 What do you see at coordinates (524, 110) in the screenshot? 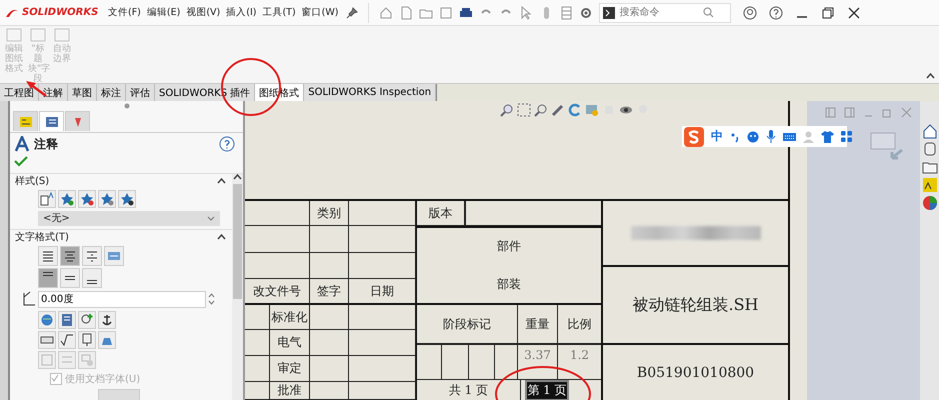
I see `zoom-area-icon` at bounding box center [524, 110].